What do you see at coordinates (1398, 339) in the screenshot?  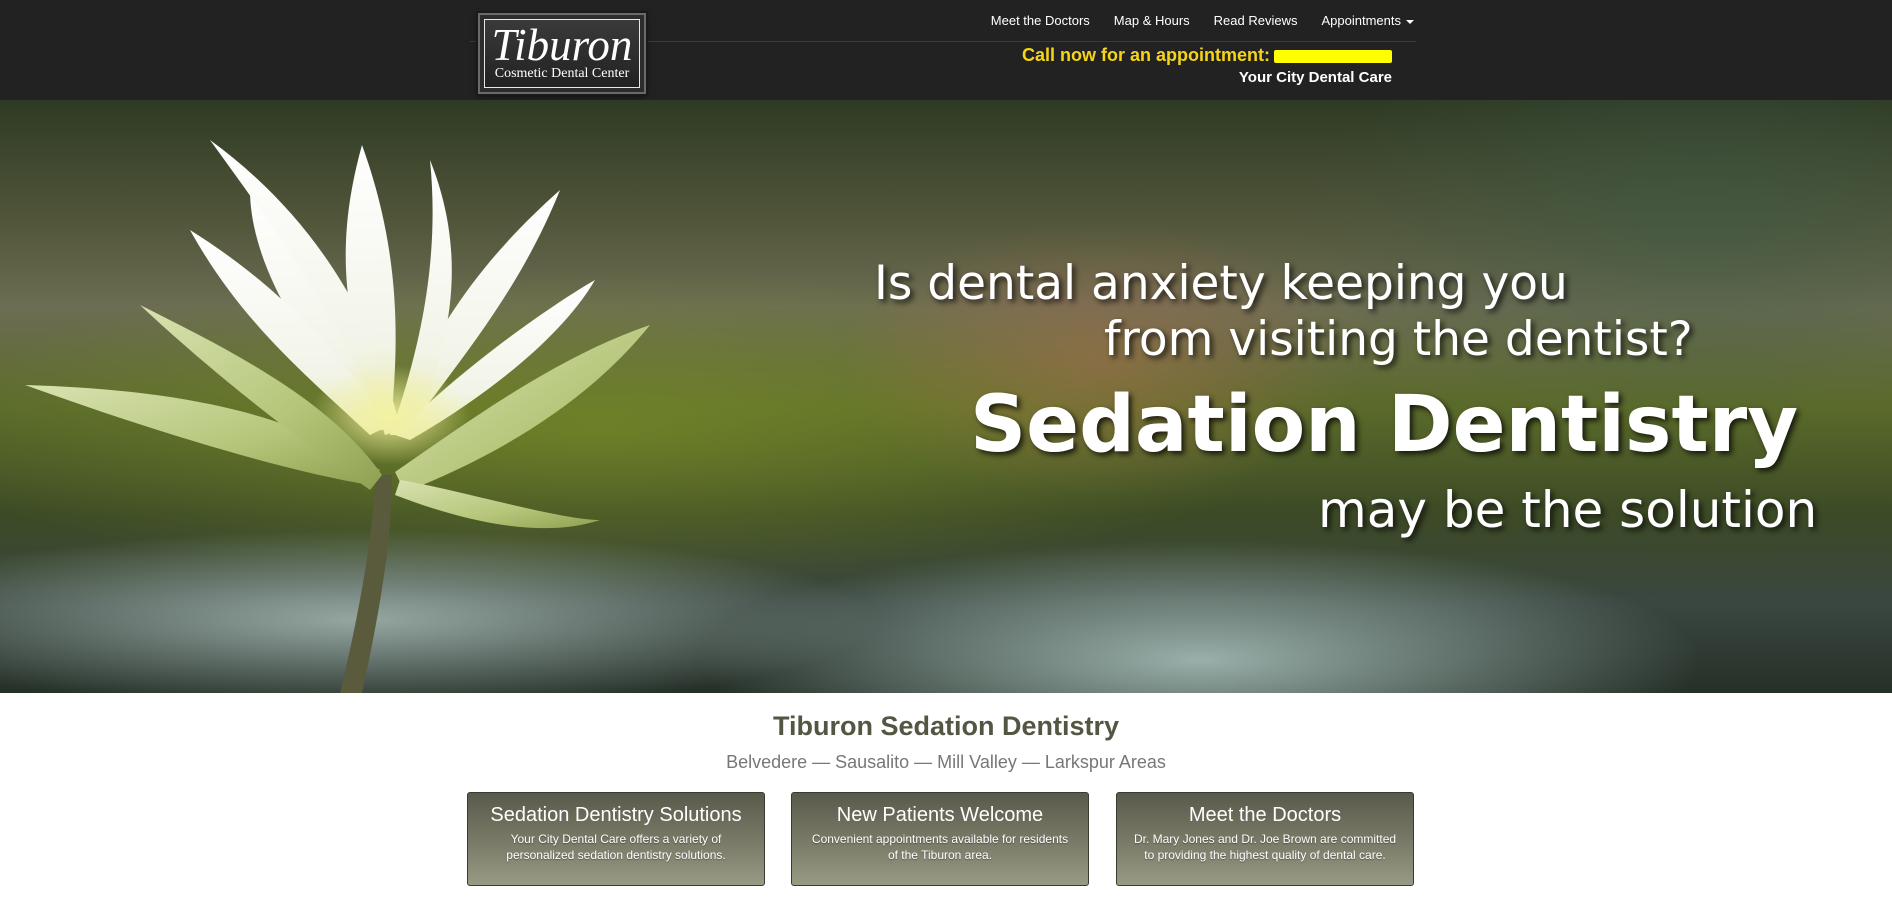 I see `hero-line-2: from visiting the dentist?` at bounding box center [1398, 339].